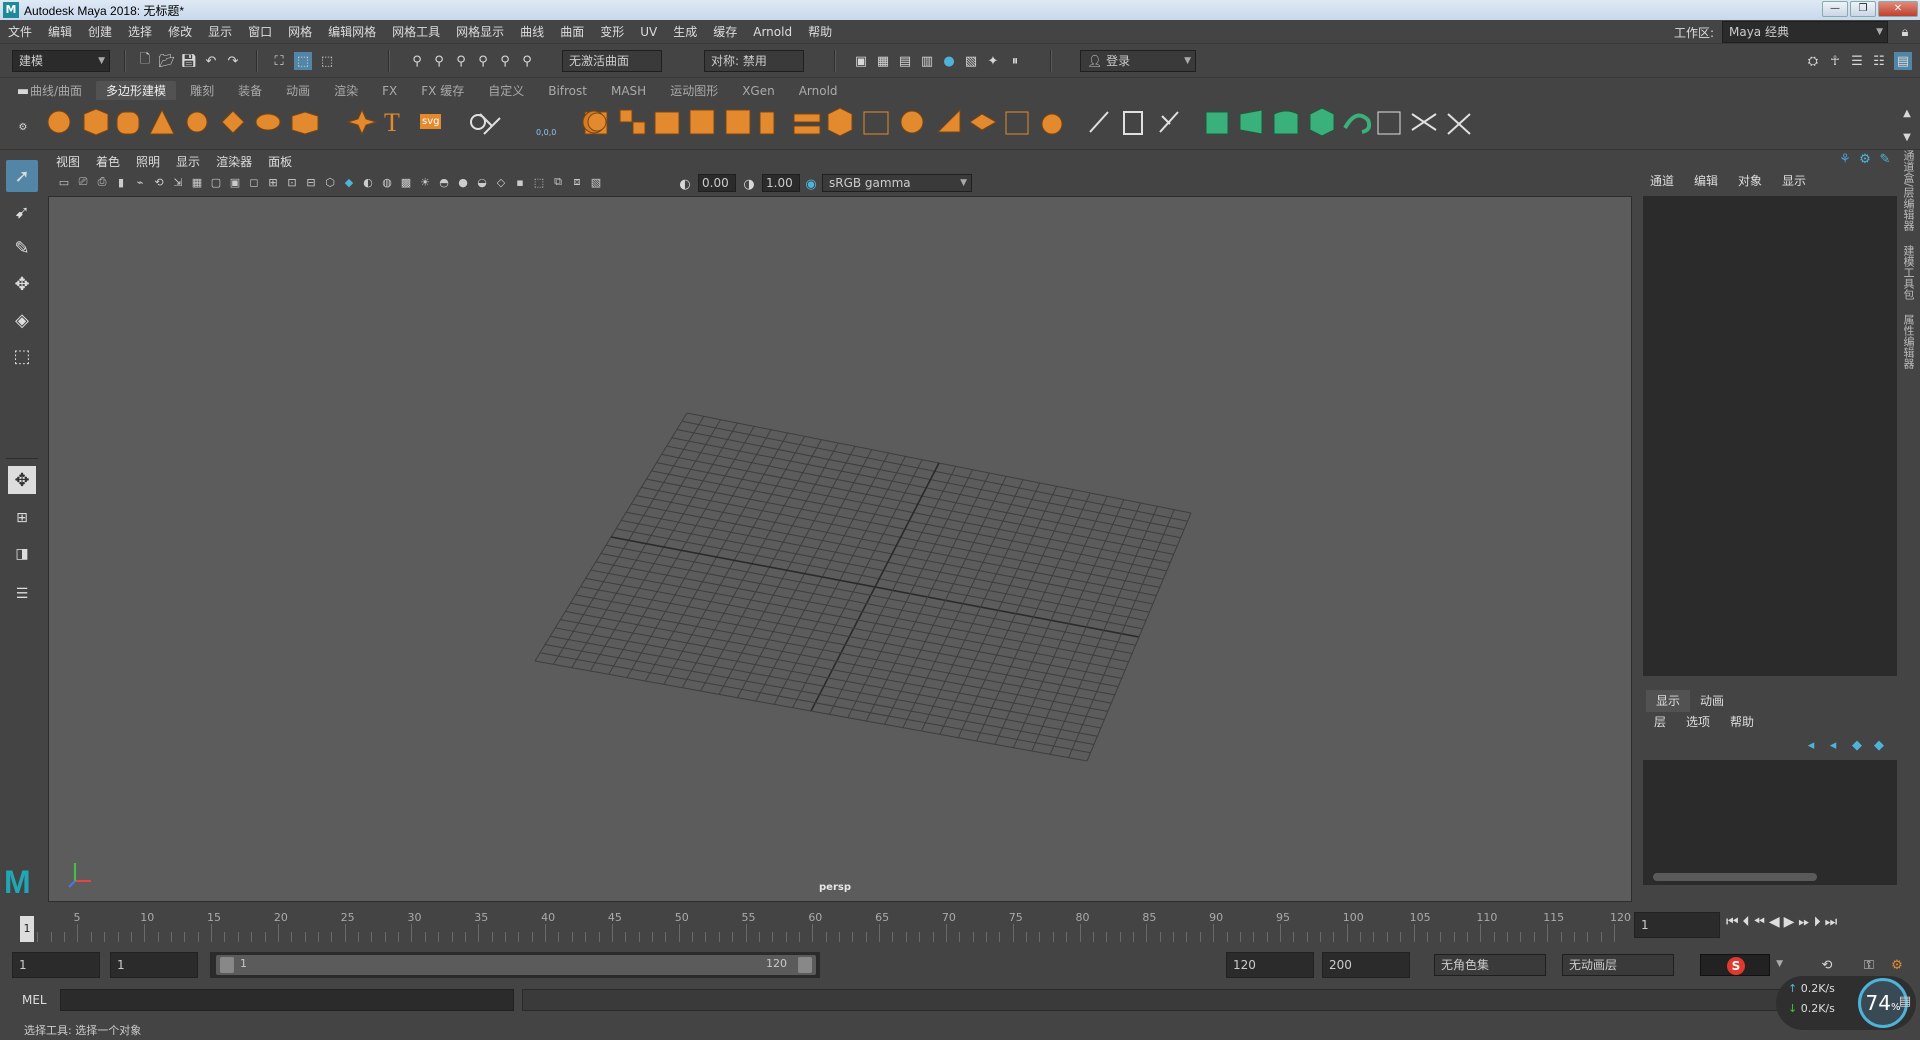 This screenshot has width=1920, height=1040. What do you see at coordinates (717, 183) in the screenshot?
I see `exposure-field: 0.00` at bounding box center [717, 183].